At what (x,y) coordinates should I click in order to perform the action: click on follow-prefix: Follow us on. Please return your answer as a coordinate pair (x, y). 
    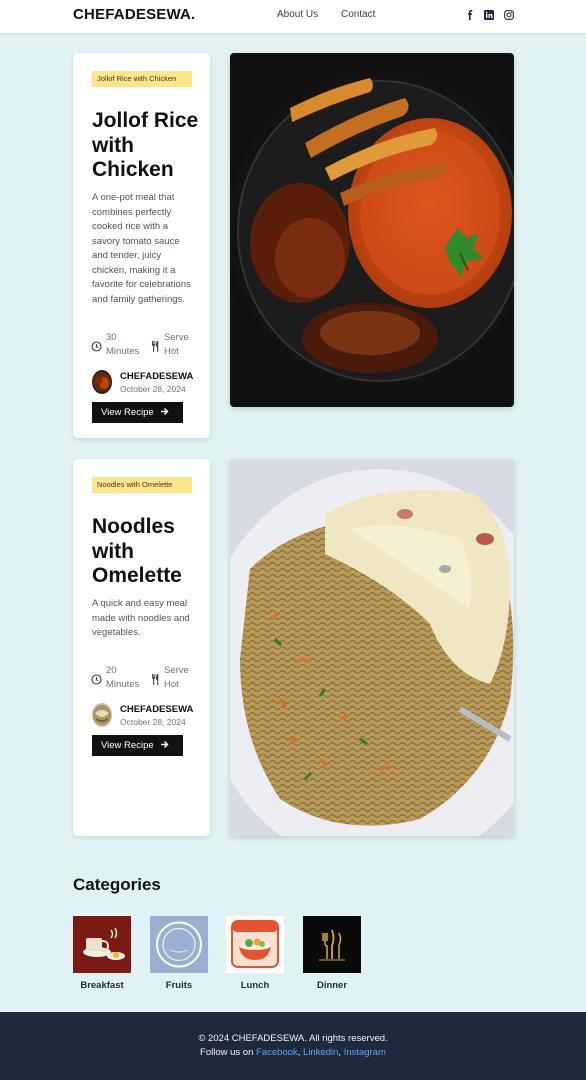
    Looking at the image, I should click on (228, 1052).